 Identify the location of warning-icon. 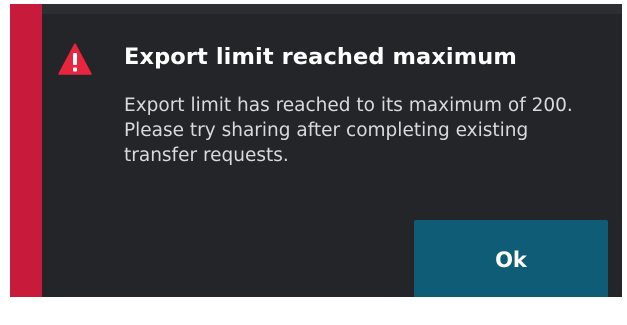
(75, 59).